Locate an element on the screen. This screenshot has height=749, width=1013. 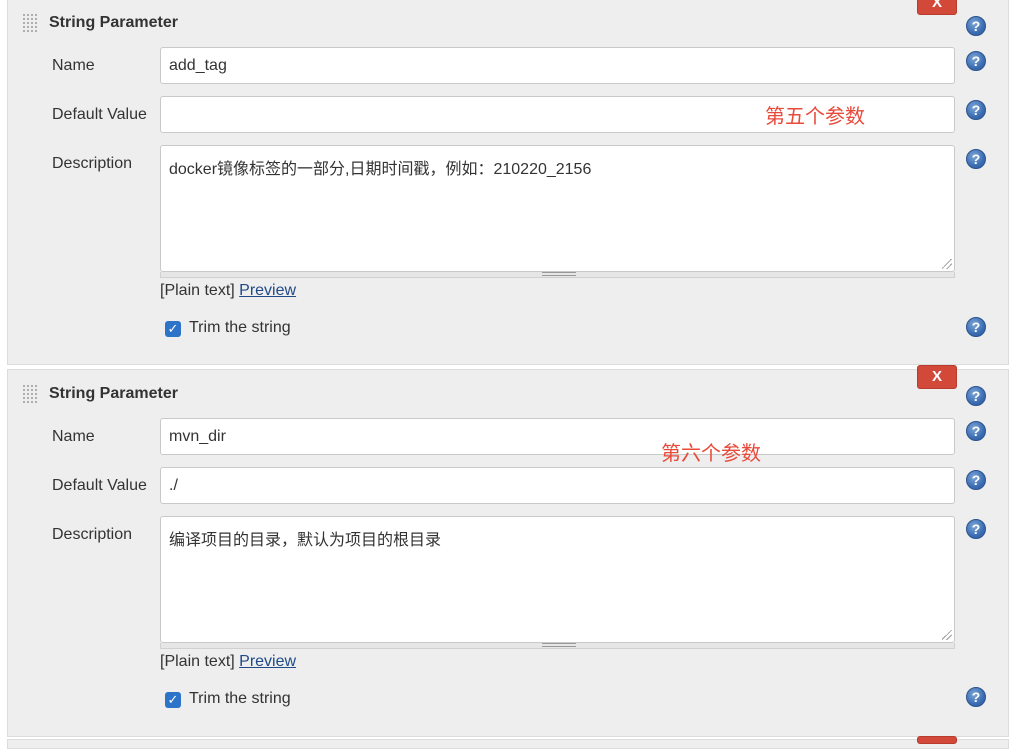
annotation-text: 第六个参数 is located at coordinates (711, 453).